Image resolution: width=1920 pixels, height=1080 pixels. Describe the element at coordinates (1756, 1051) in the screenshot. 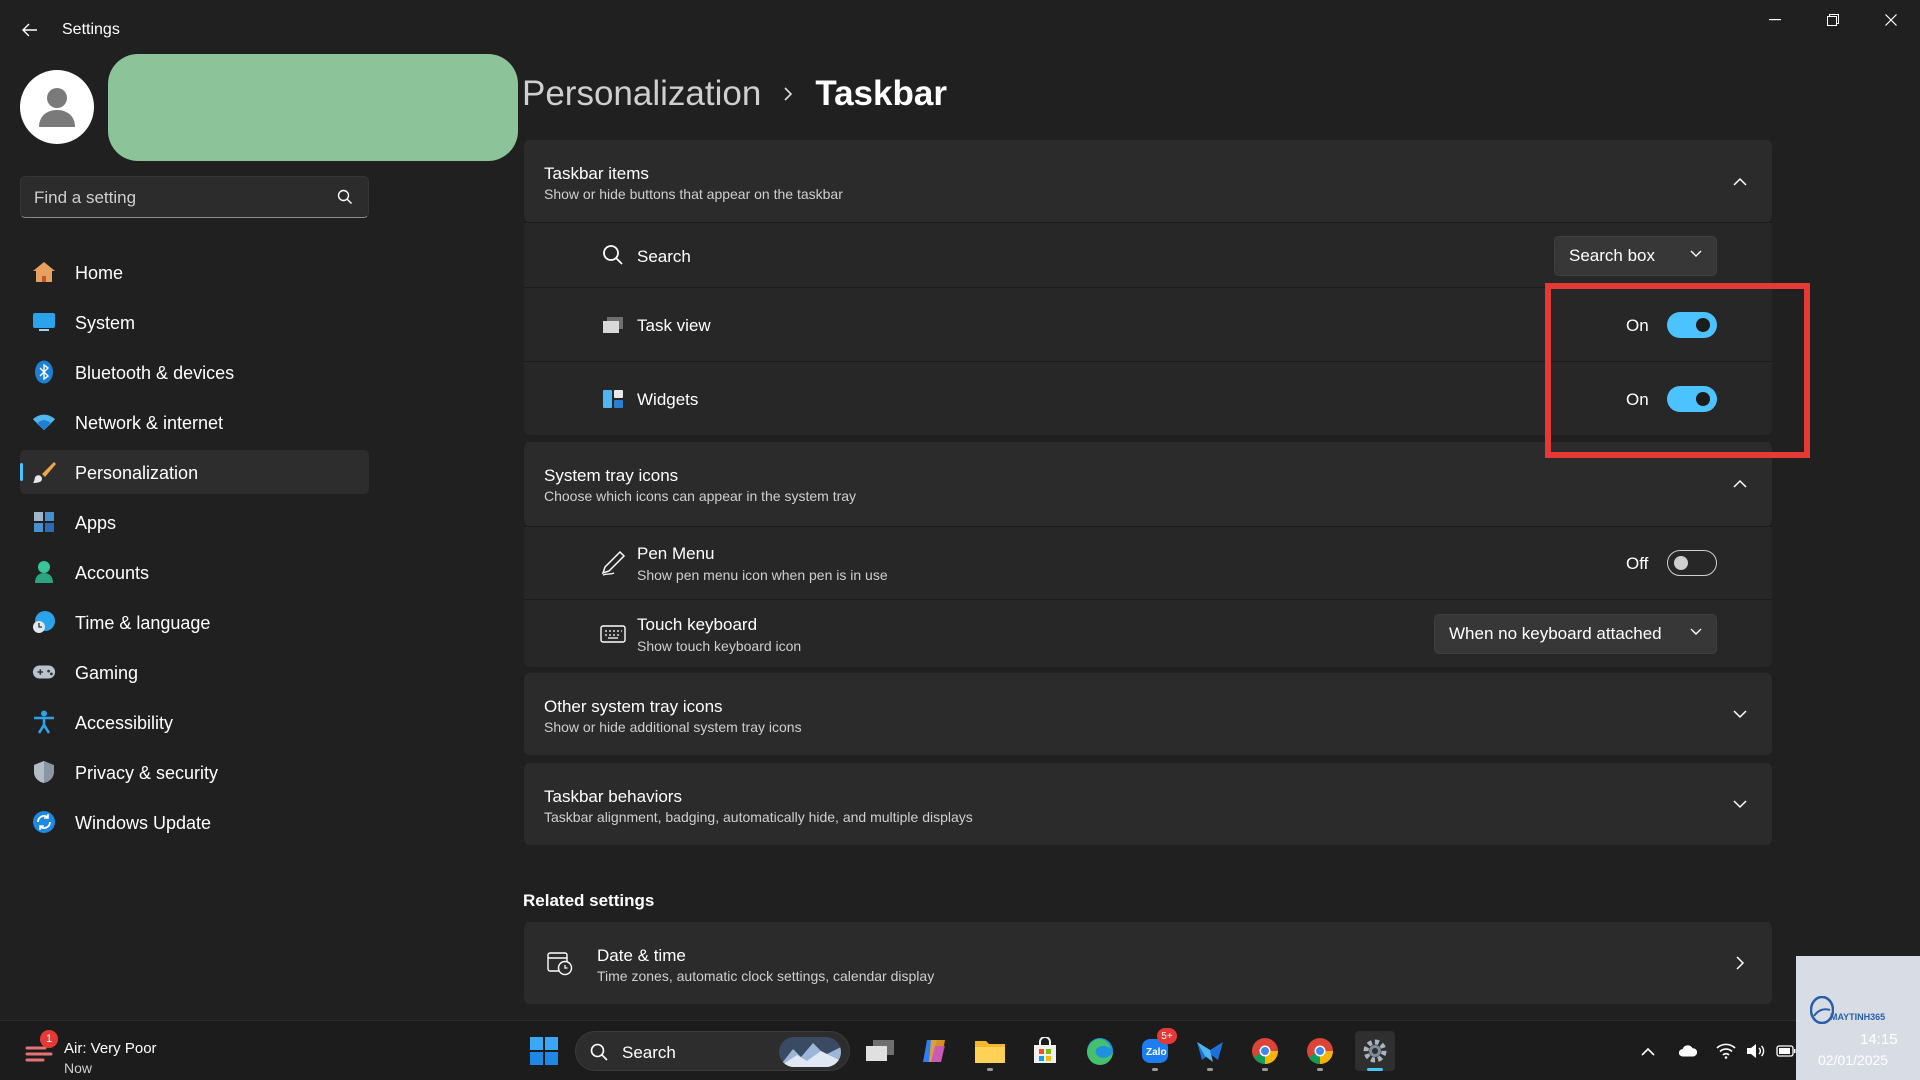

I see `volume-icon` at that location.